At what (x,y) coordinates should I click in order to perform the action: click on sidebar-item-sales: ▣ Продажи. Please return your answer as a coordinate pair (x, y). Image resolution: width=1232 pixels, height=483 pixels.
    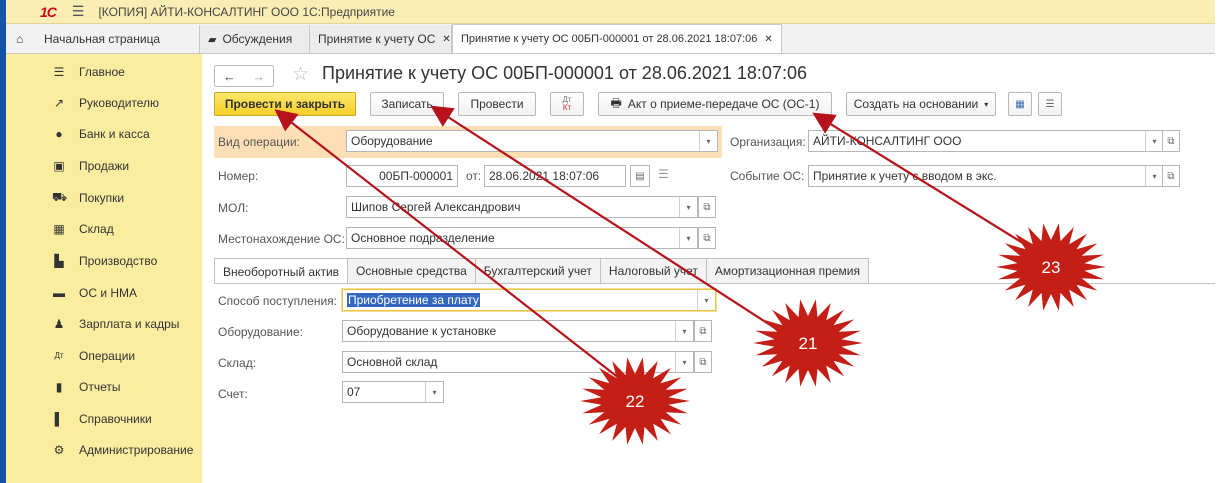
    Looking at the image, I should click on (104, 165).